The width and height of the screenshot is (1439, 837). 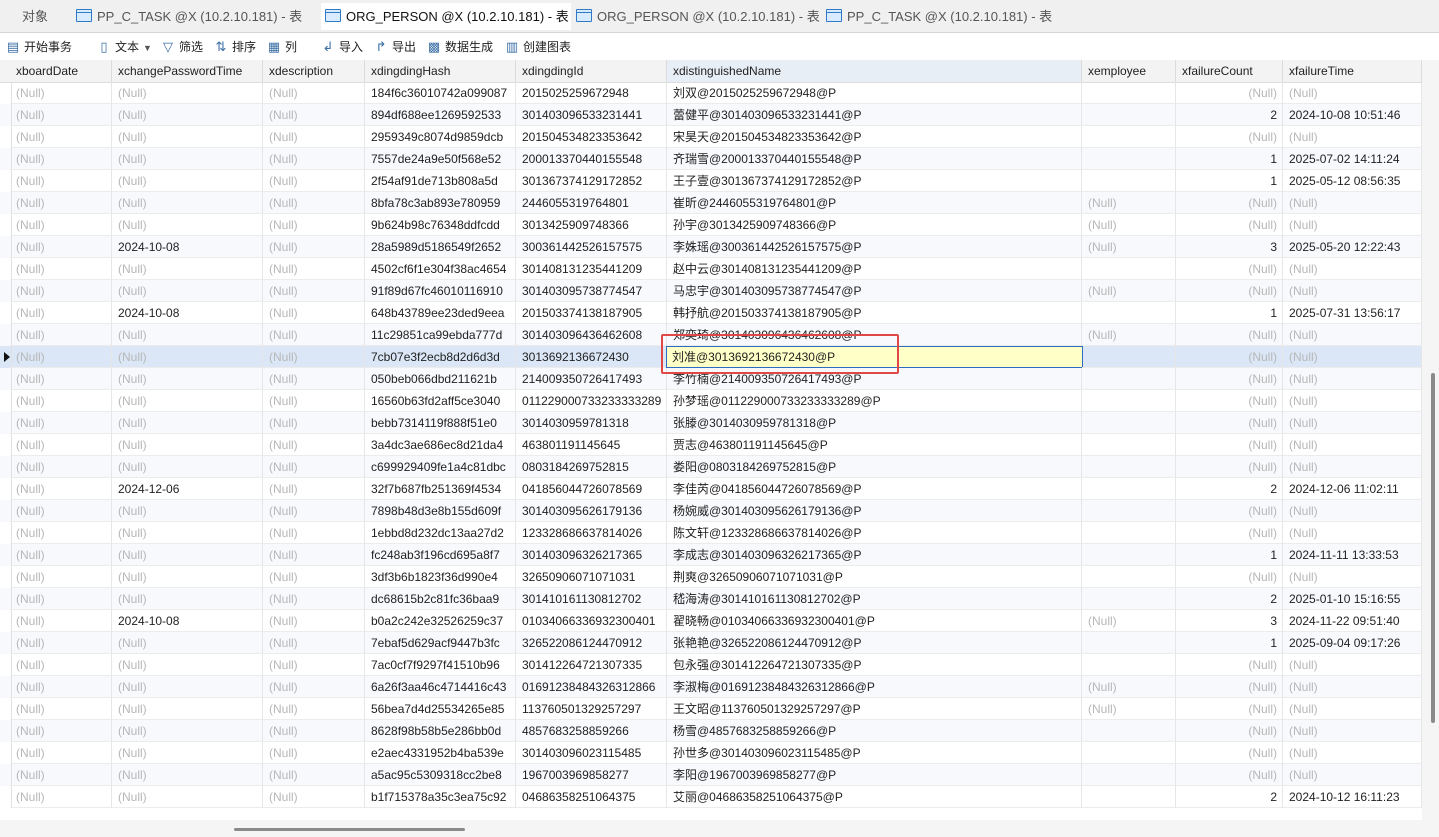 I want to click on cell-xdingdingid: 01691238484326312866, so click(x=591, y=687).